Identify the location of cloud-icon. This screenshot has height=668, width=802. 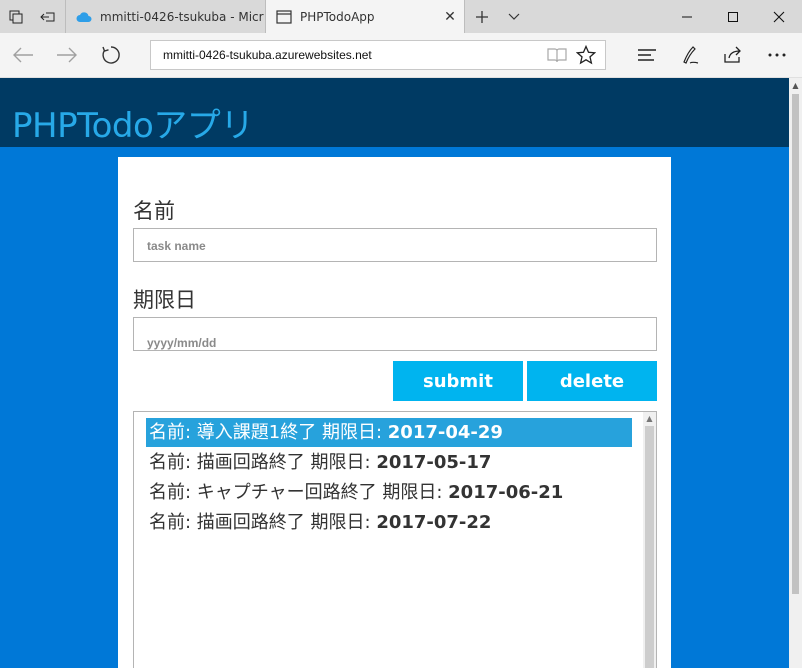
(84, 17).